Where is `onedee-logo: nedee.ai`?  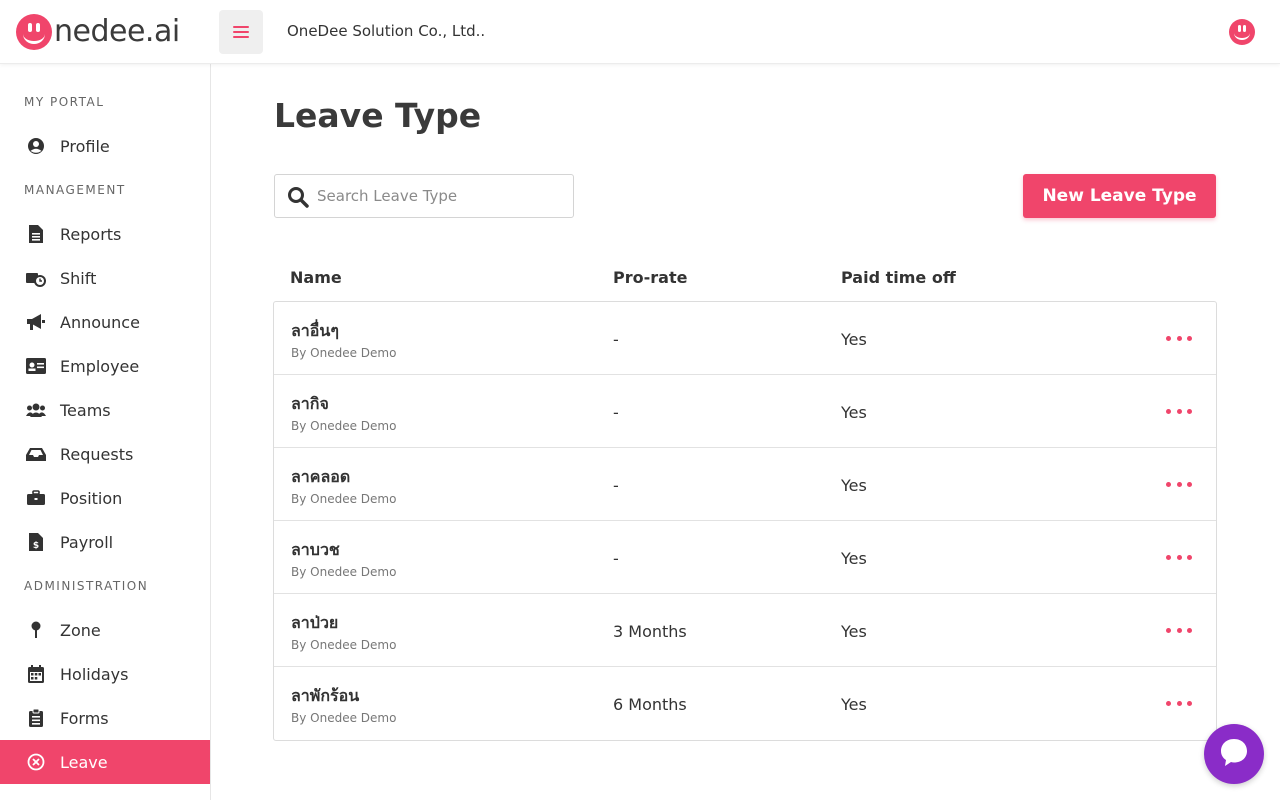 onedee-logo: nedee.ai is located at coordinates (98, 32).